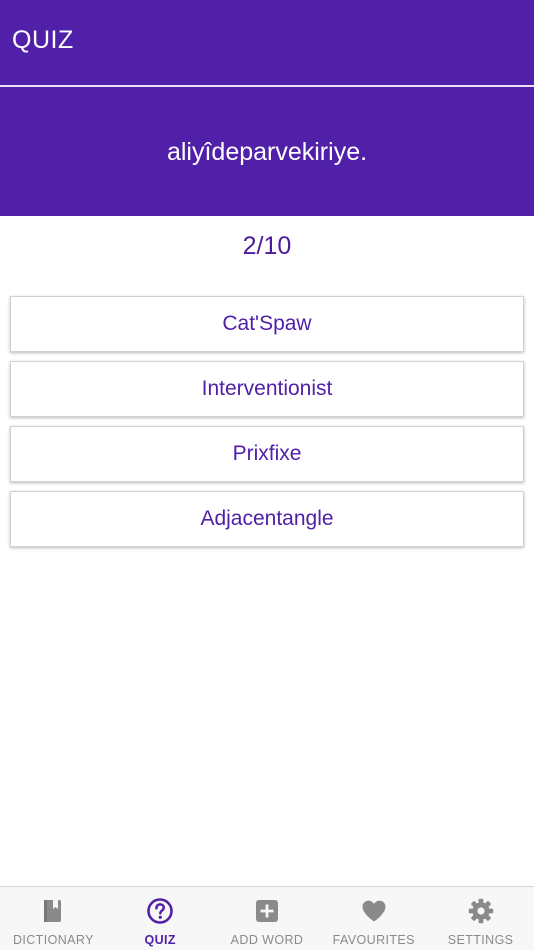 Image resolution: width=534 pixels, height=950 pixels. I want to click on question-circle-icon, so click(160, 911).